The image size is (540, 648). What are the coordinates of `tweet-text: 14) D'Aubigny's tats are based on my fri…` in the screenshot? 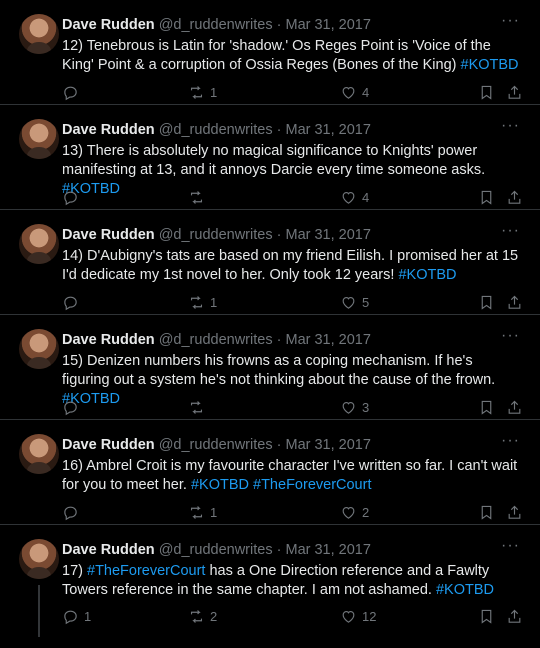 It's located at (292, 266).